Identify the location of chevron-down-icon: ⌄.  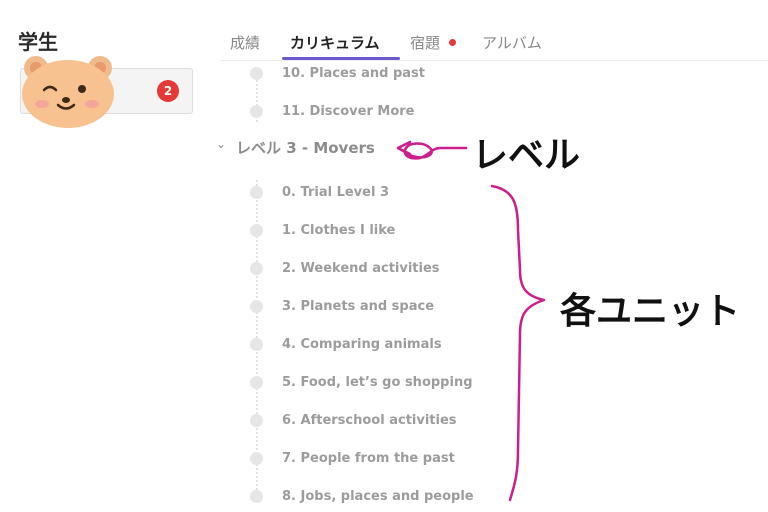
(221, 144).